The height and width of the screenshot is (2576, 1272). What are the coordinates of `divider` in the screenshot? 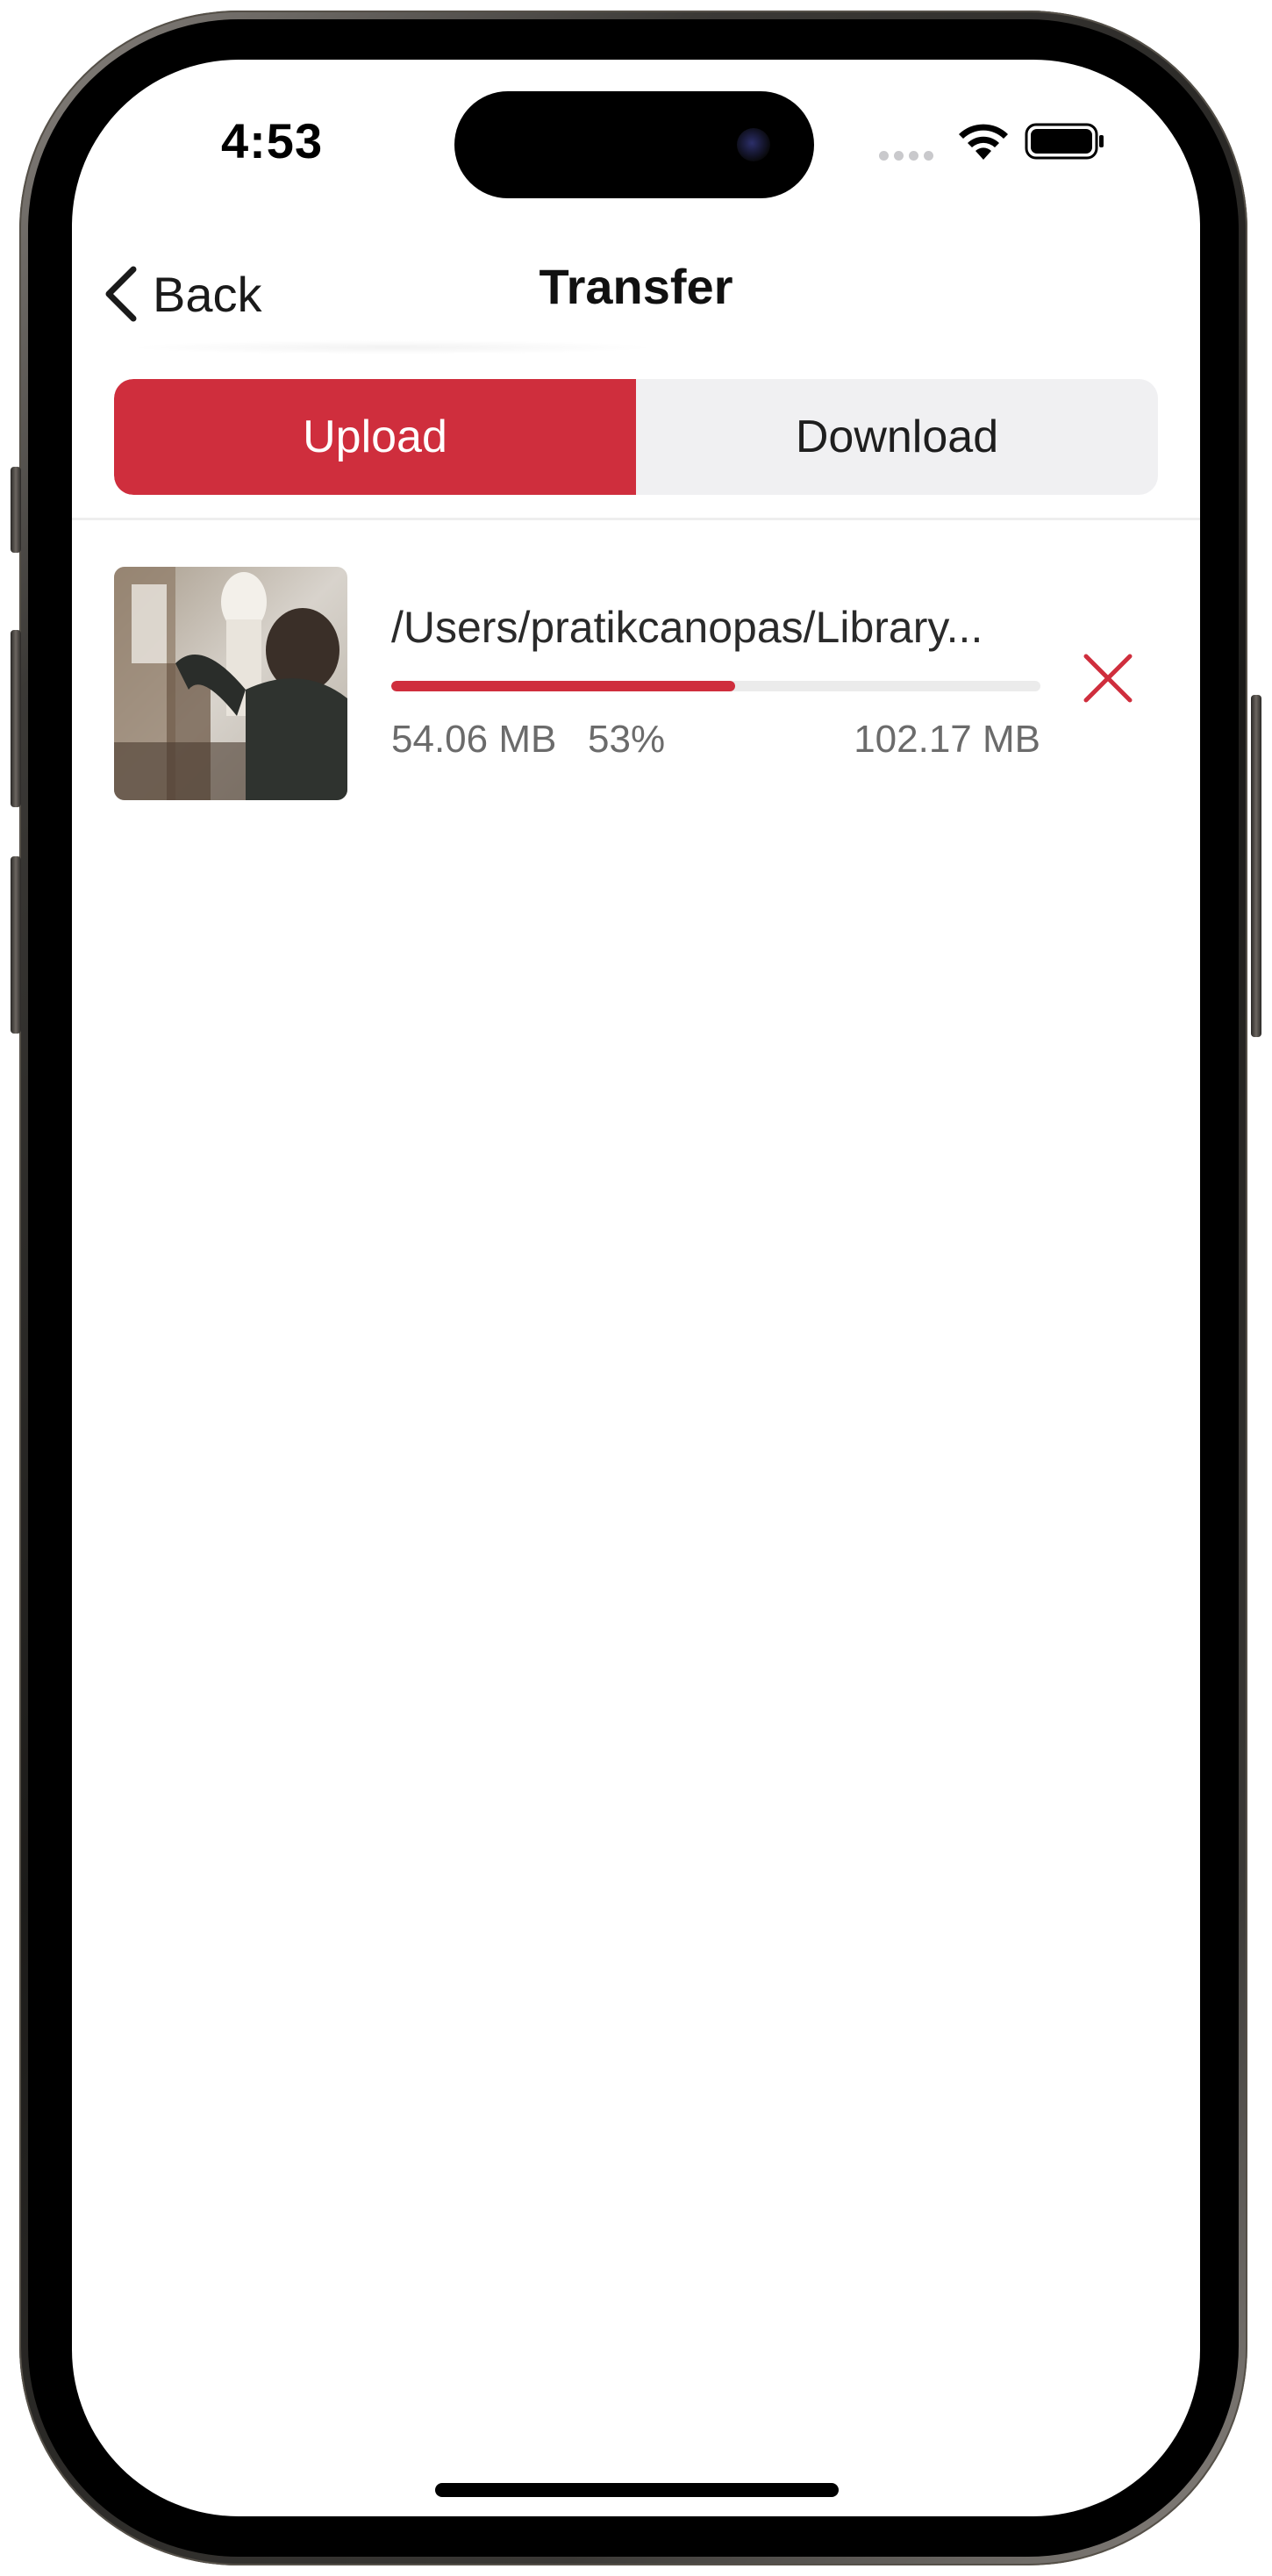 It's located at (636, 519).